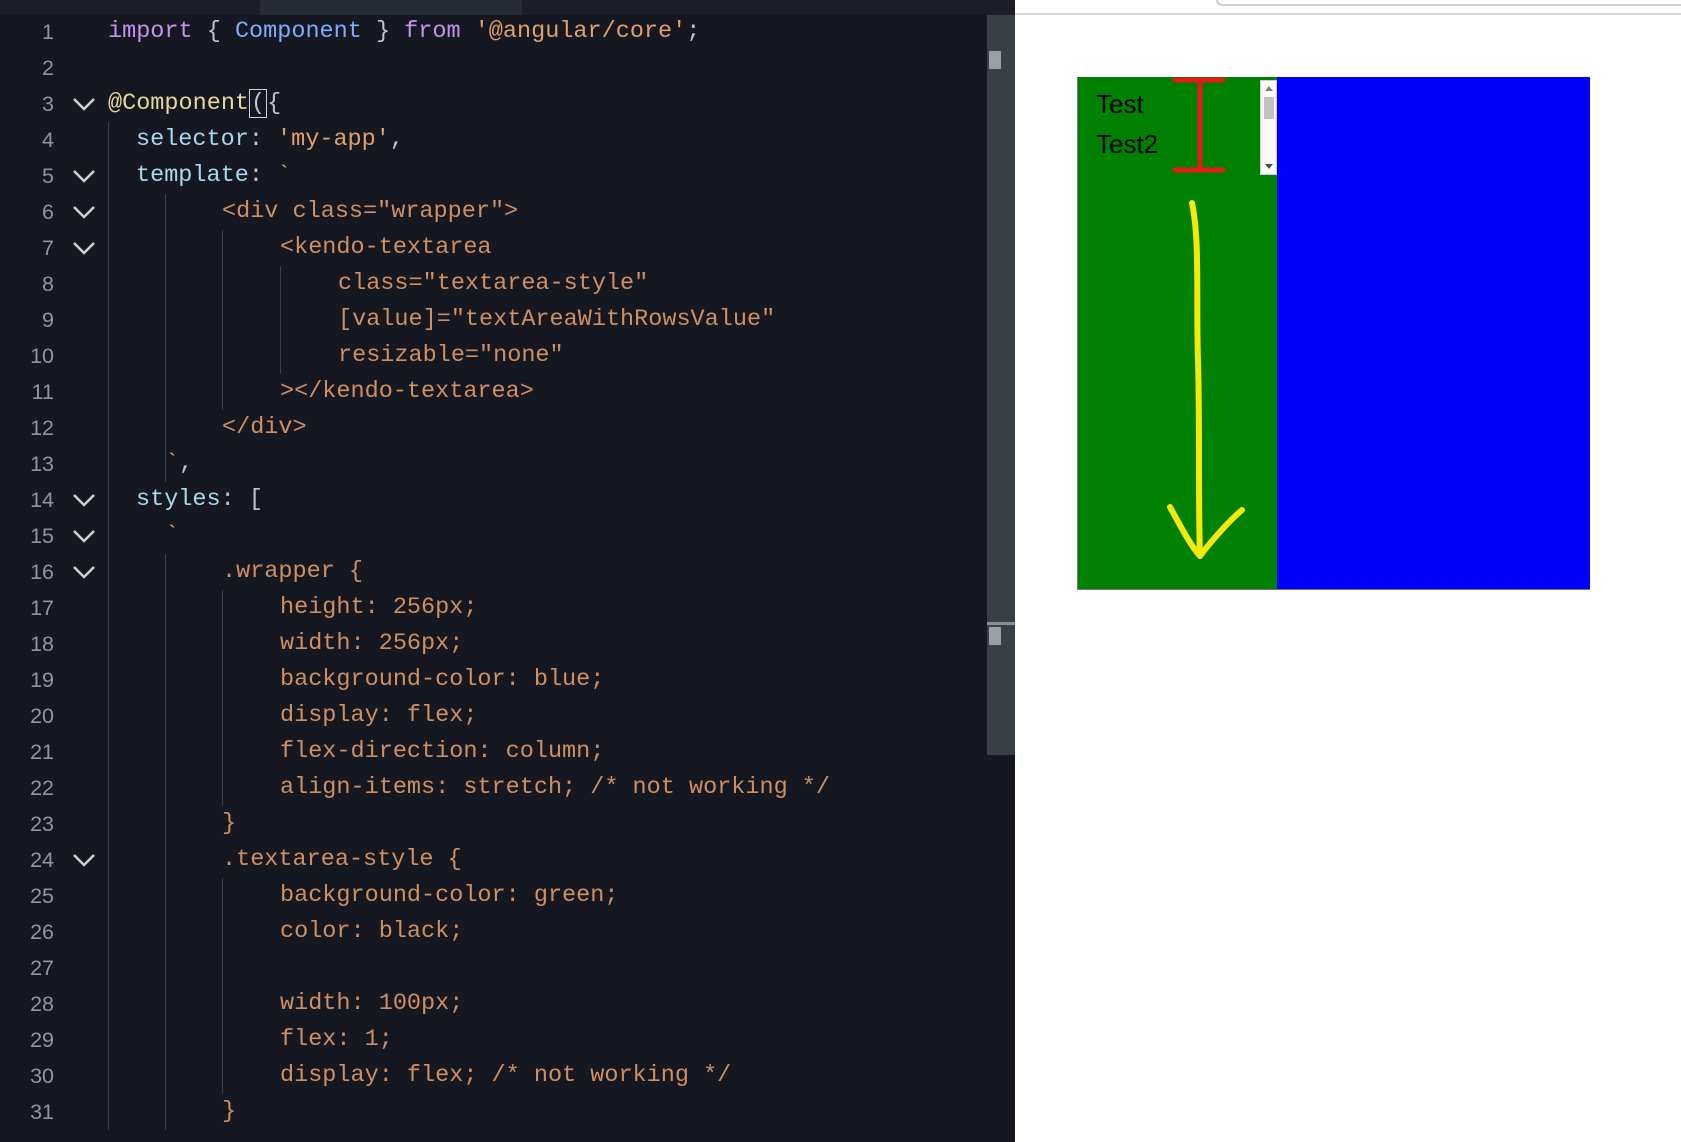 Image resolution: width=1681 pixels, height=1142 pixels. I want to click on line-number: 10, so click(42, 356).